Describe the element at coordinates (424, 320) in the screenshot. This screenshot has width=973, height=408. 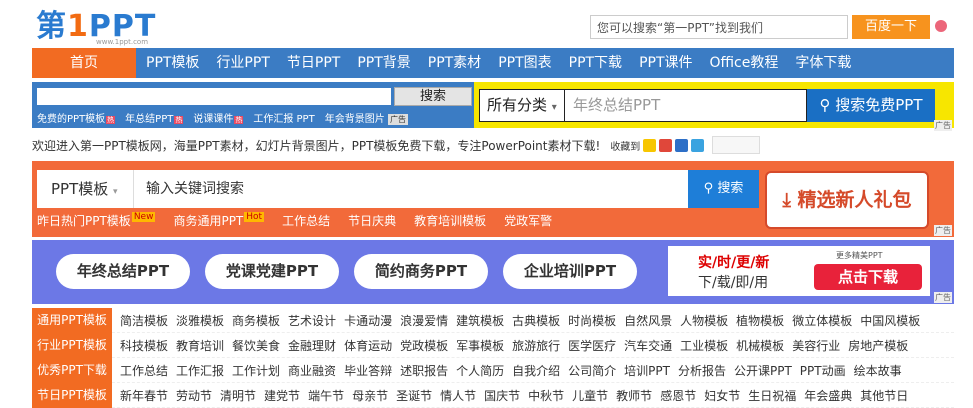
I see `category-link: 浪漫爱情` at that location.